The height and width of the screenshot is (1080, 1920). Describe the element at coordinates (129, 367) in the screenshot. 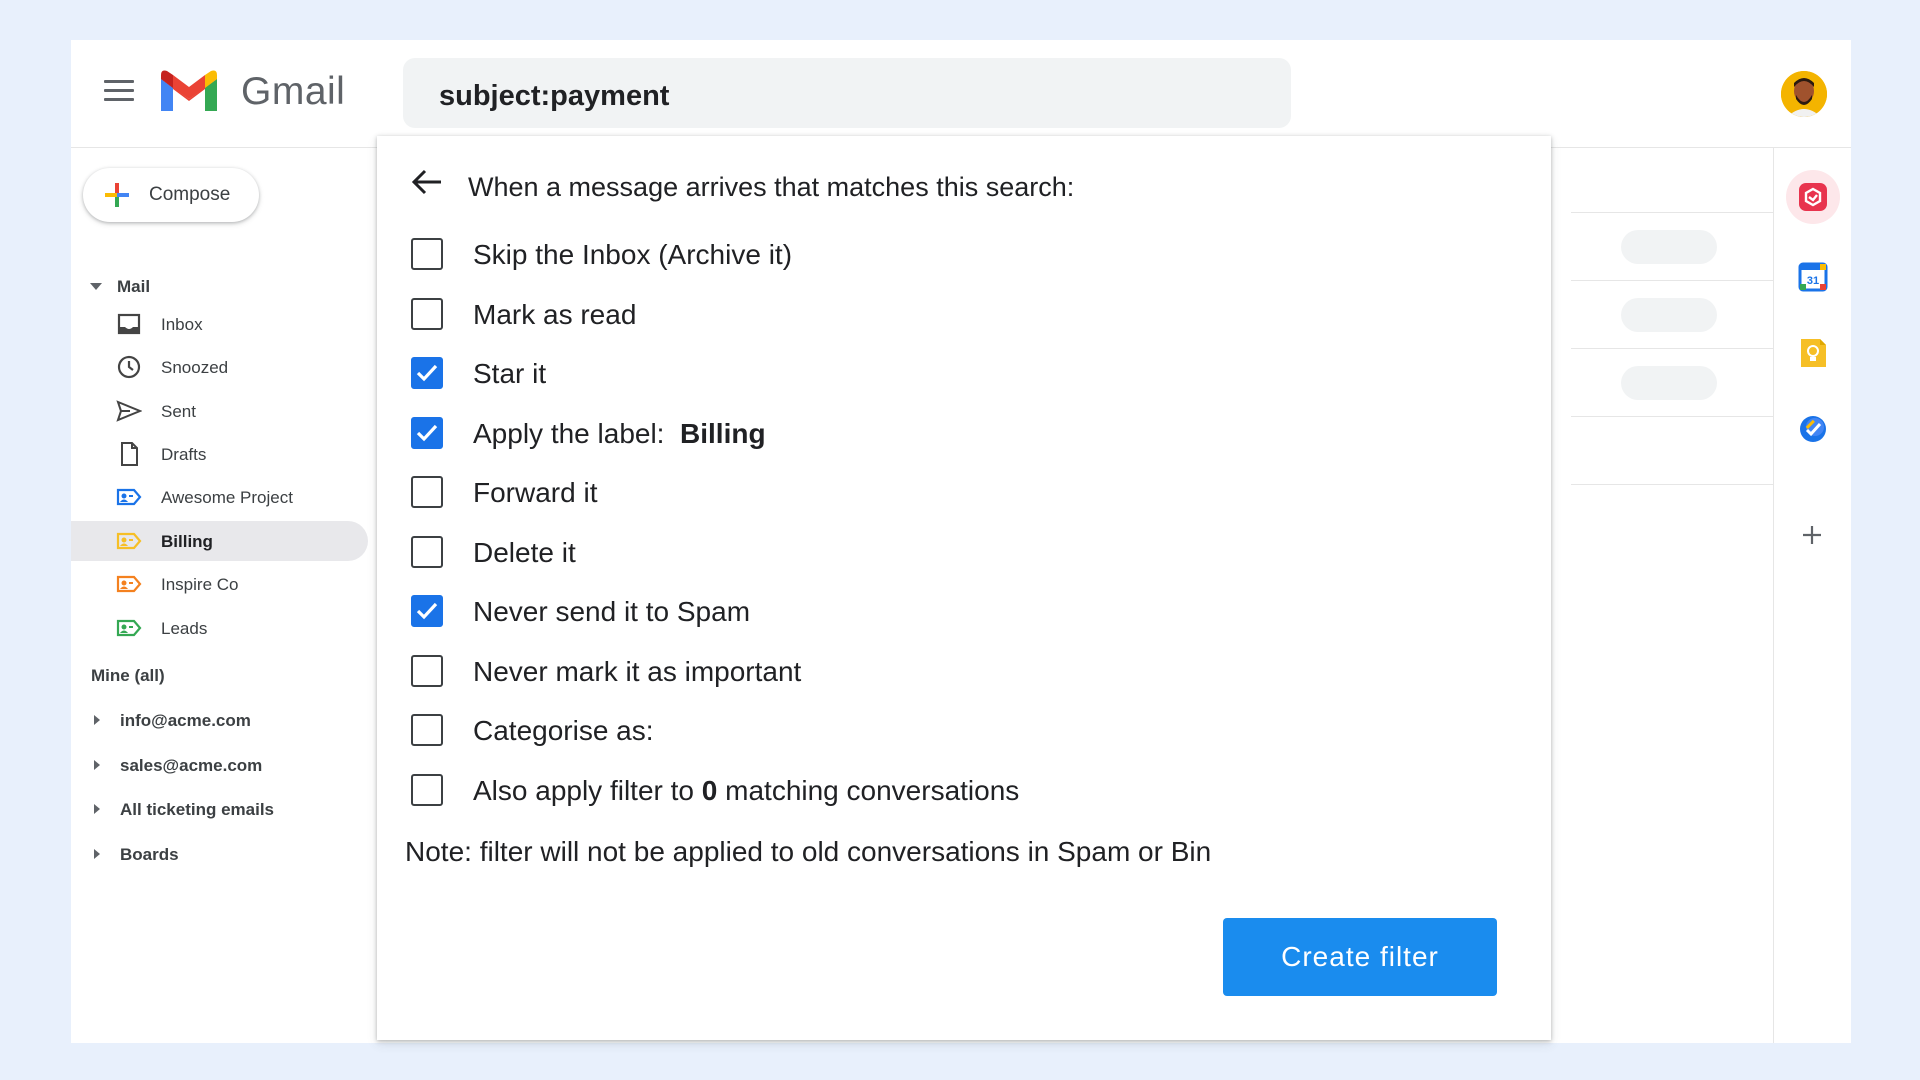

I see `clock-icon` at that location.